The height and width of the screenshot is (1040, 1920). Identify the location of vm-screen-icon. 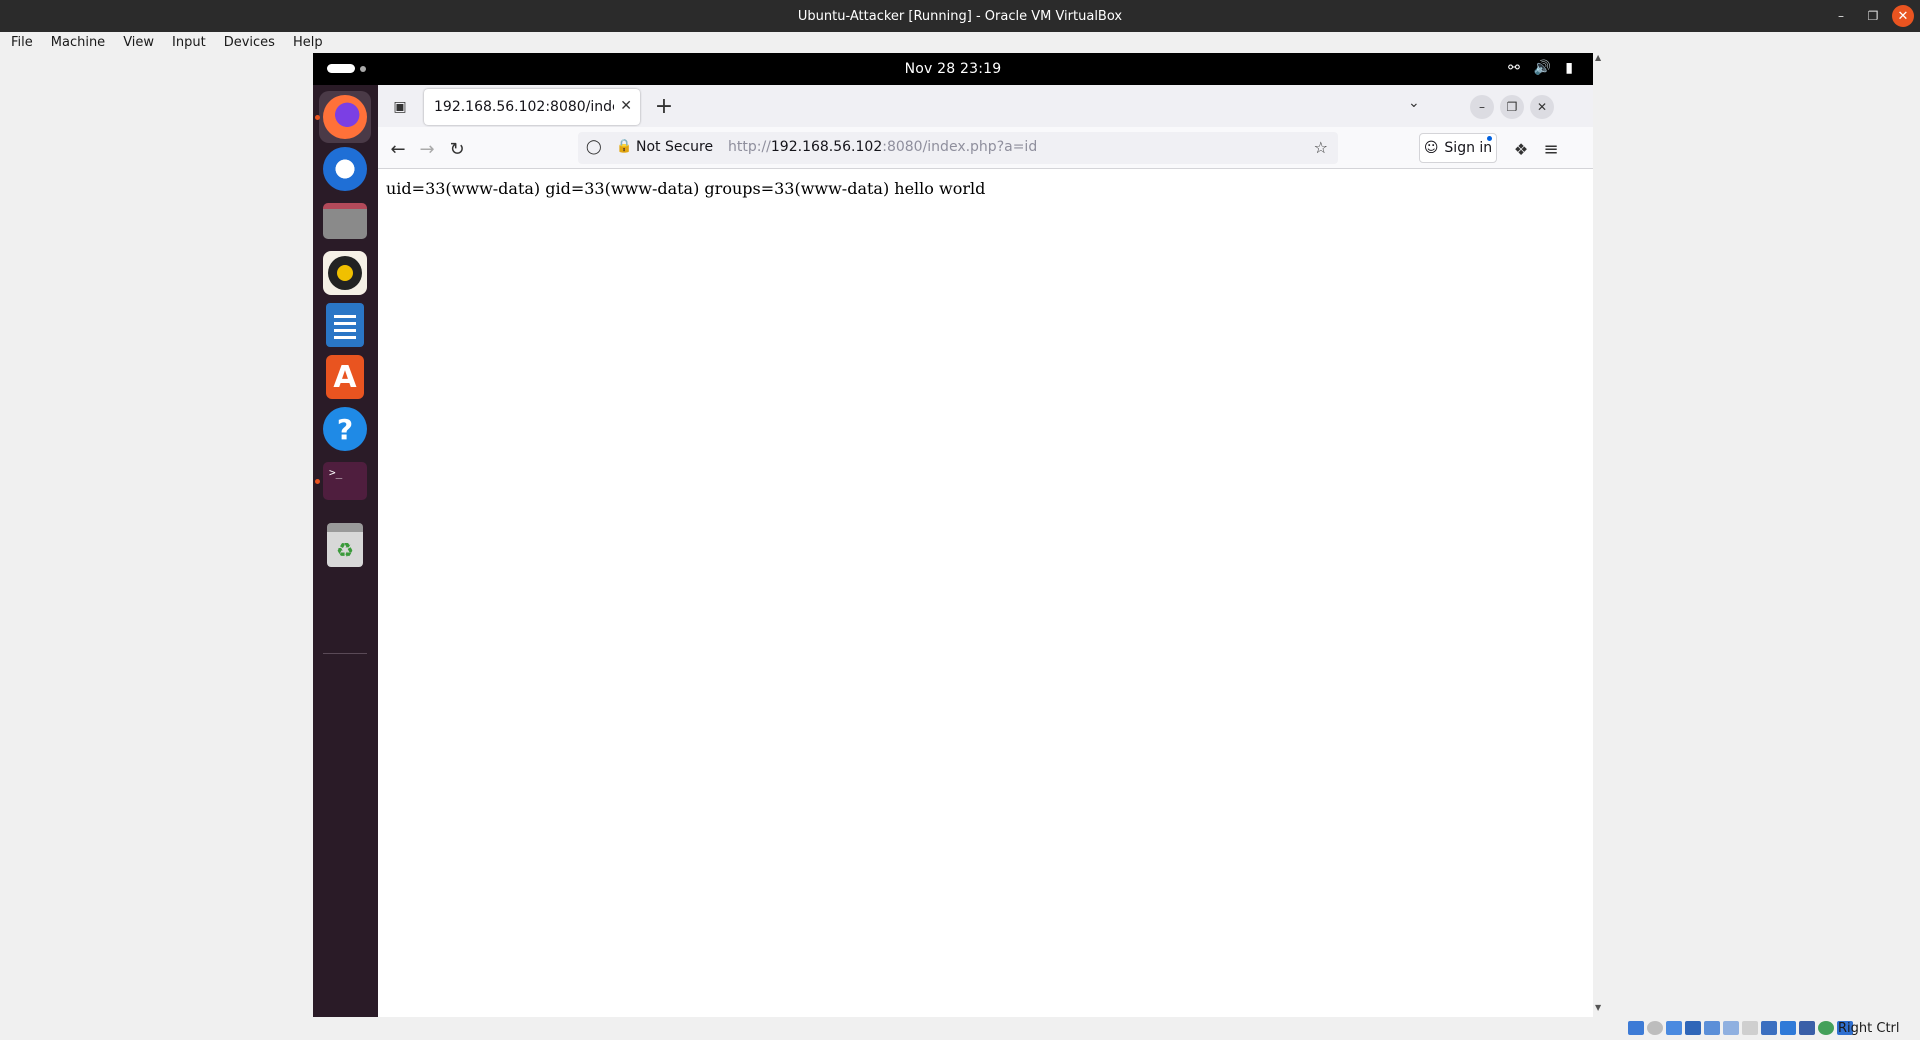
(1788, 1028).